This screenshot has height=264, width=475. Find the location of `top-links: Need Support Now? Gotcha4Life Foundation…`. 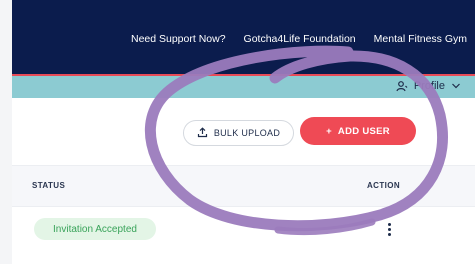

top-links: Need Support Now? Gotcha4Life Foundation… is located at coordinates (303, 39).